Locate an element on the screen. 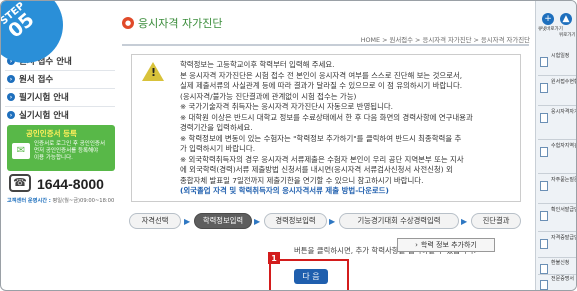  hours-value: 평일(월~금)09:00~18:00 is located at coordinates (83, 201).